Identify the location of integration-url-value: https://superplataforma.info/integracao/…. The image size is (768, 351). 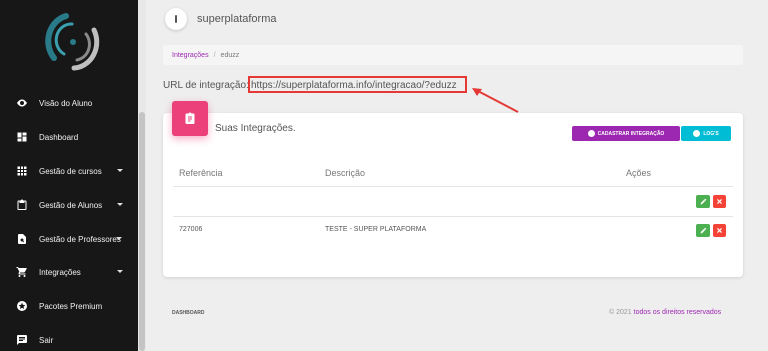
(354, 85).